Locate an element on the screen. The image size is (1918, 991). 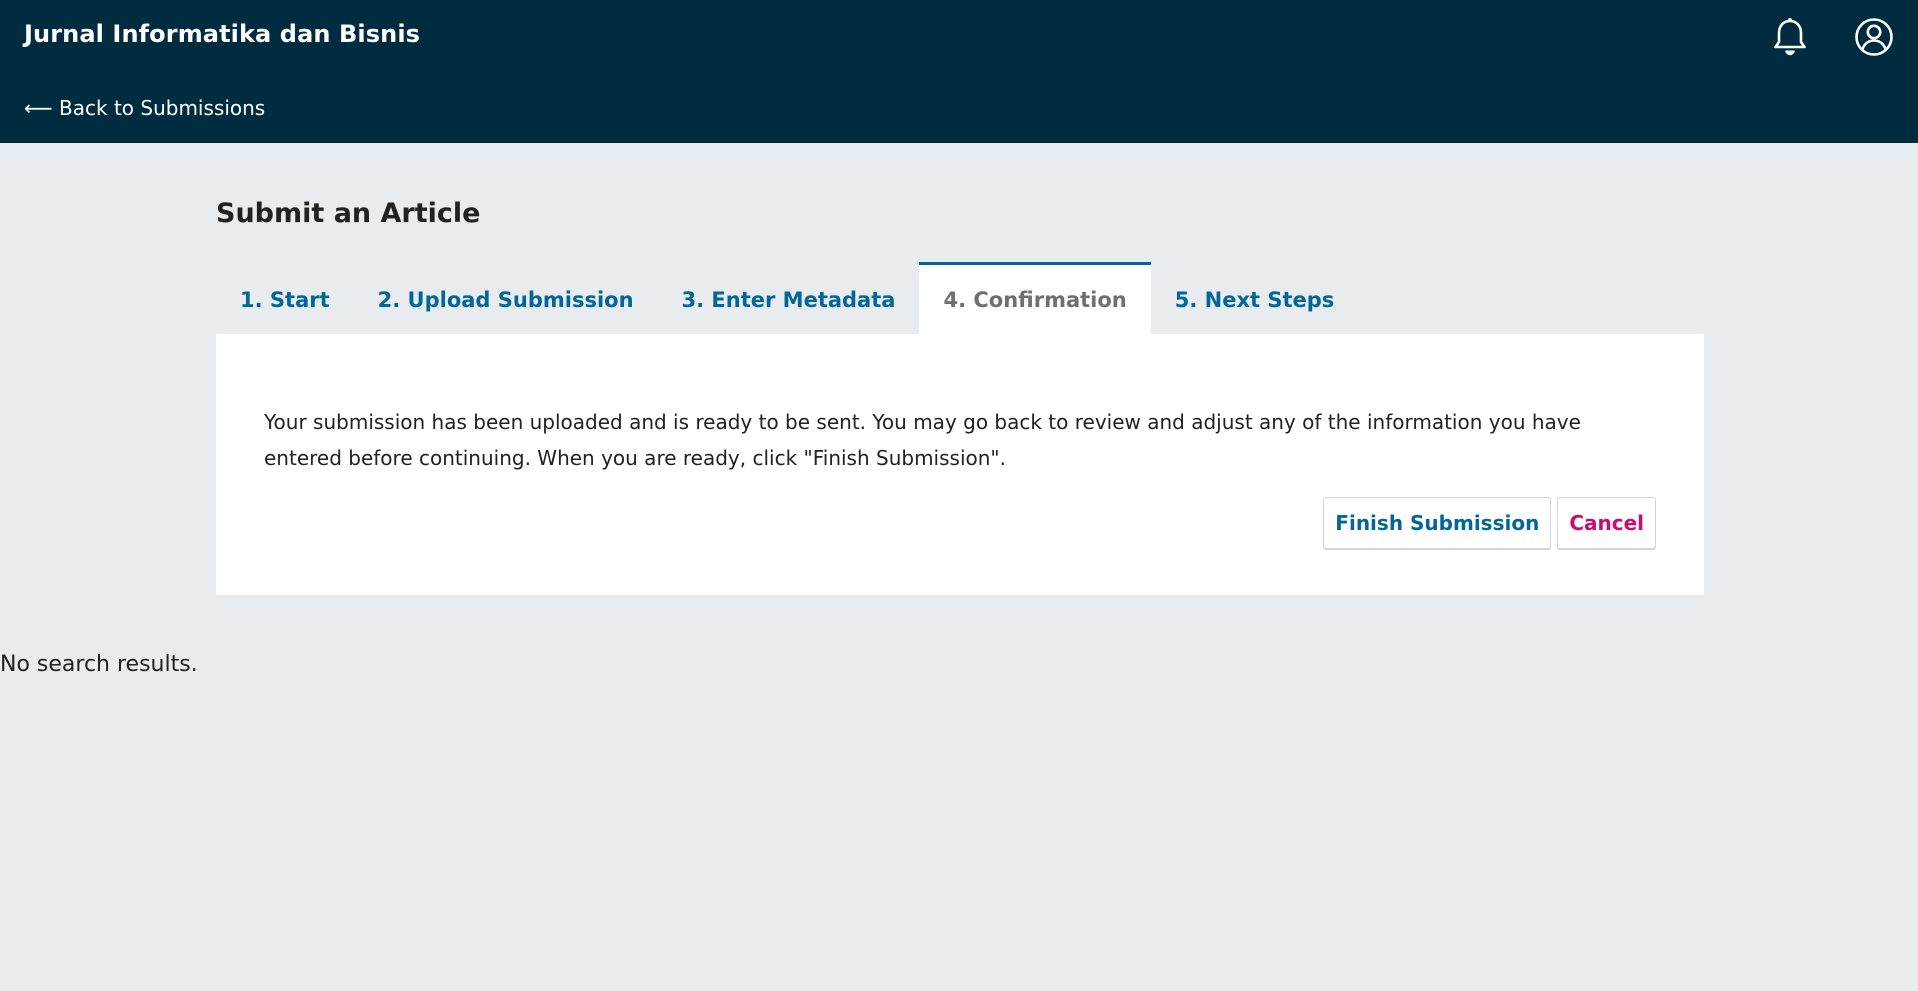
confirmation-actions: Finish Submission Cancel is located at coordinates (1489, 523).